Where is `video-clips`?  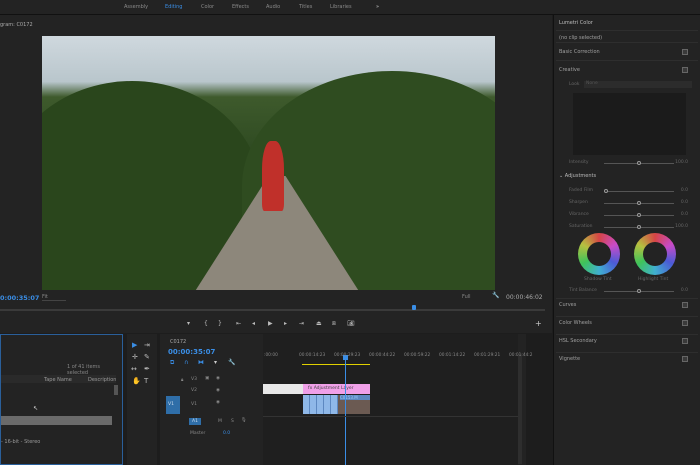
video-clips is located at coordinates (320, 404).